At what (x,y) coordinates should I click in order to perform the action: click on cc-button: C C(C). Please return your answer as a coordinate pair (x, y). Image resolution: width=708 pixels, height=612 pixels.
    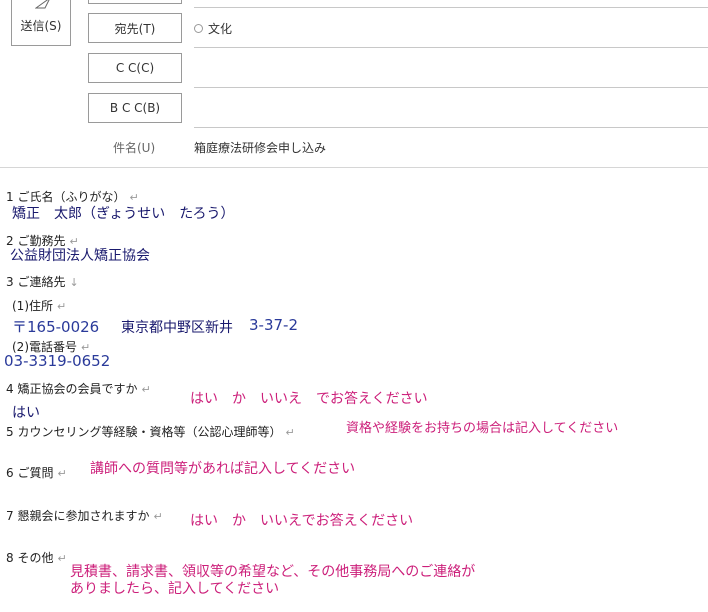
    Looking at the image, I should click on (135, 68).